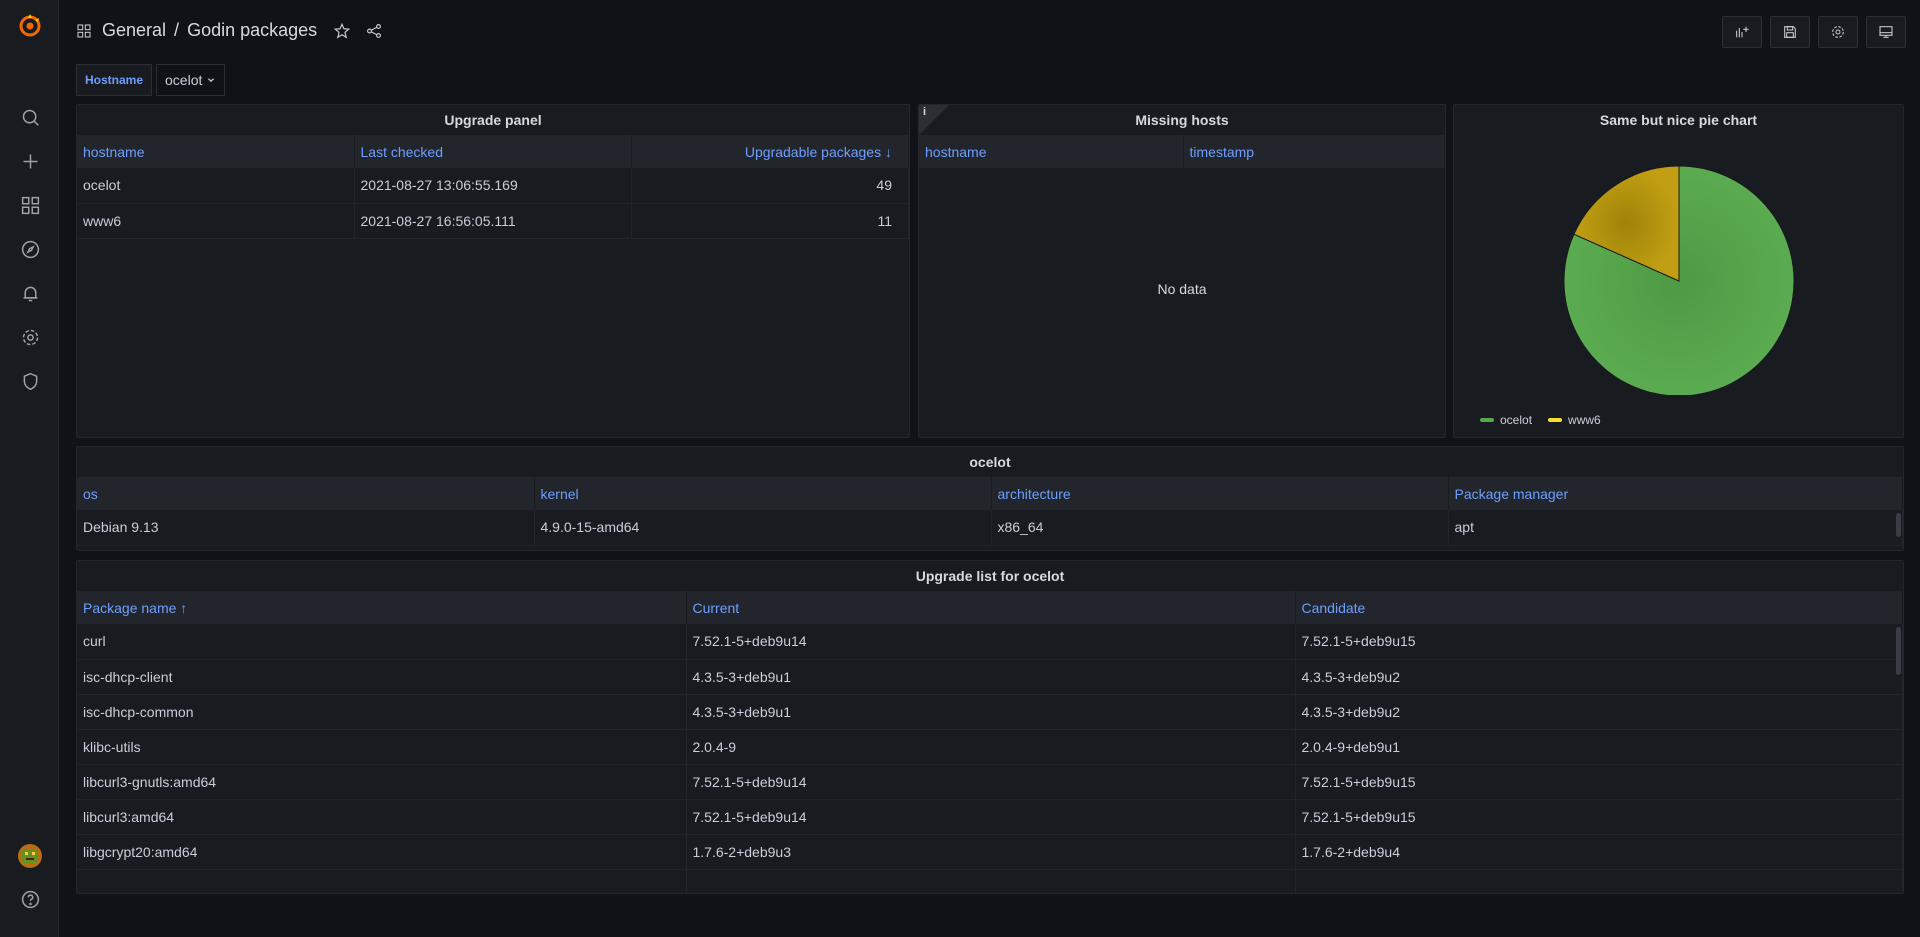  What do you see at coordinates (770, 186) in the screenshot?
I see `cell-upgradable: 49` at bounding box center [770, 186].